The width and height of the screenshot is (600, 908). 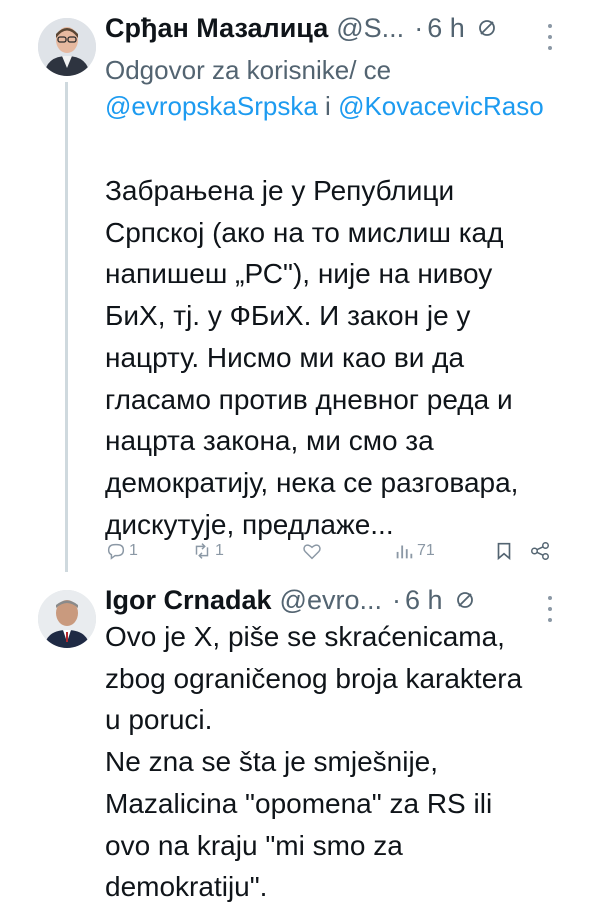 I want to click on reply-count: 1, so click(x=133, y=550).